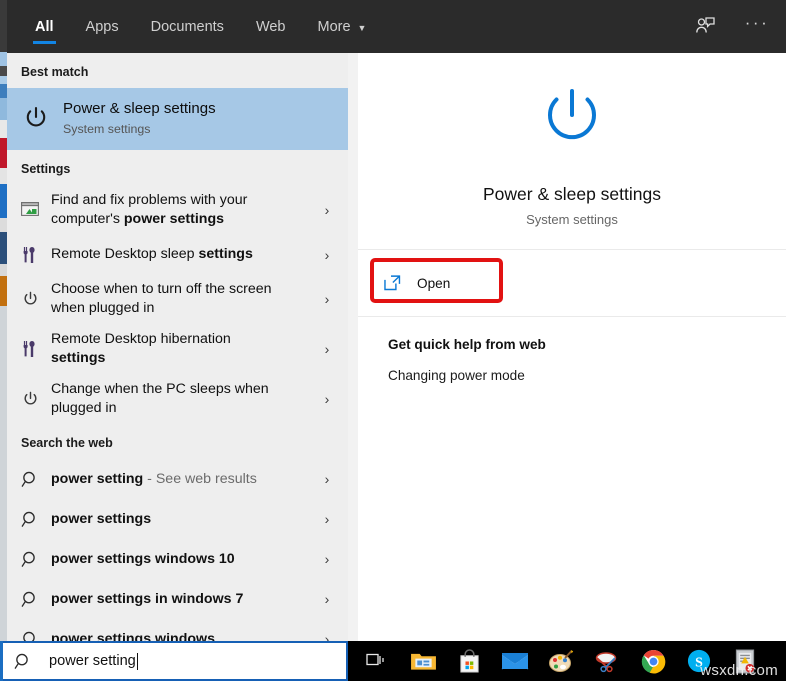 This screenshot has width=786, height=681. What do you see at coordinates (561, 661) in the screenshot?
I see `taskbar-item-paint` at bounding box center [561, 661].